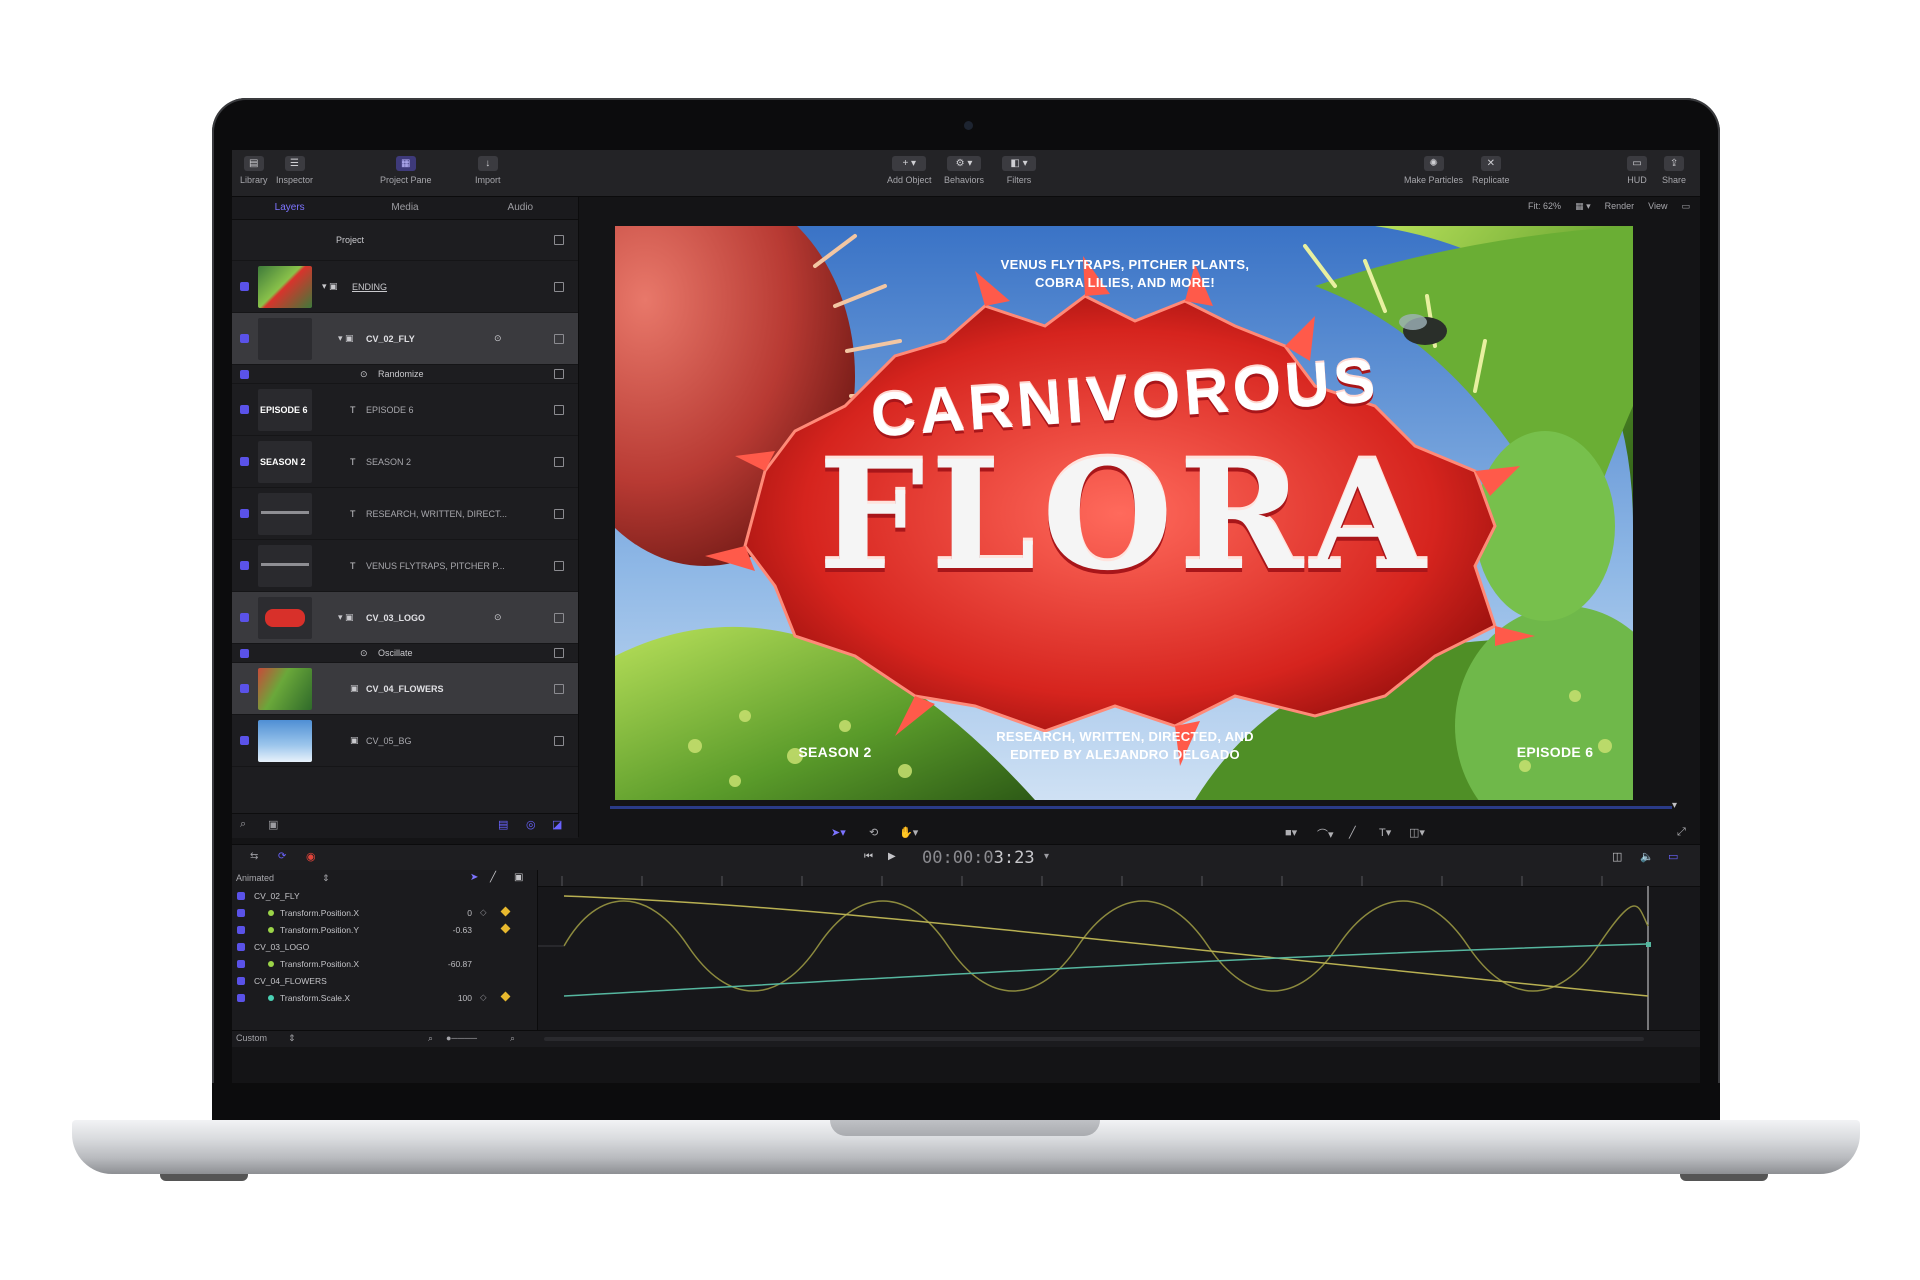 The height and width of the screenshot is (1280, 1920). Describe the element at coordinates (493, 877) in the screenshot. I see `draw-curve-icon: ╱` at that location.